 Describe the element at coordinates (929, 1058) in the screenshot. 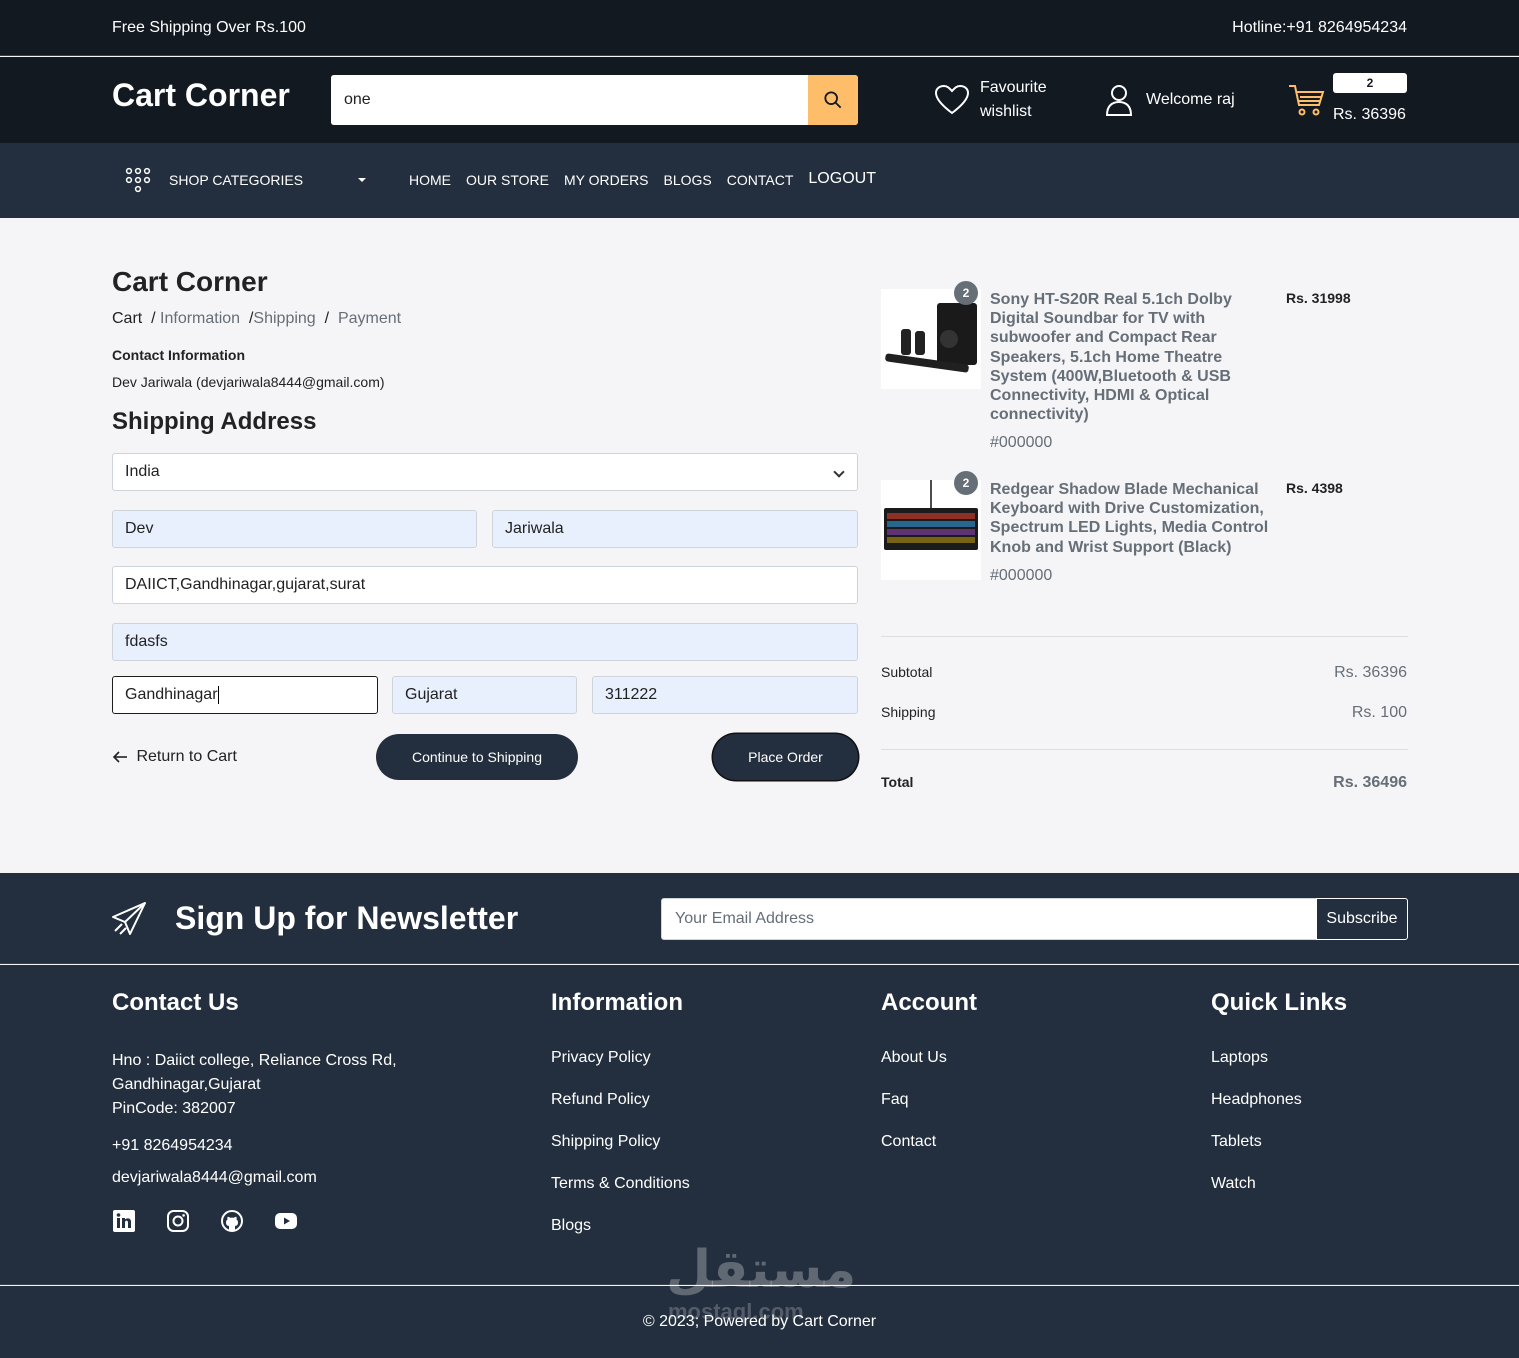

I see `footer-link-about-us: About Us` at that location.